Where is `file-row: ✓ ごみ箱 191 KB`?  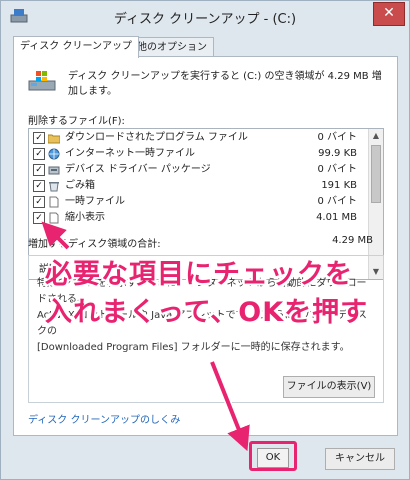
file-row: ✓ ごみ箱 191 KB is located at coordinates (199, 186).